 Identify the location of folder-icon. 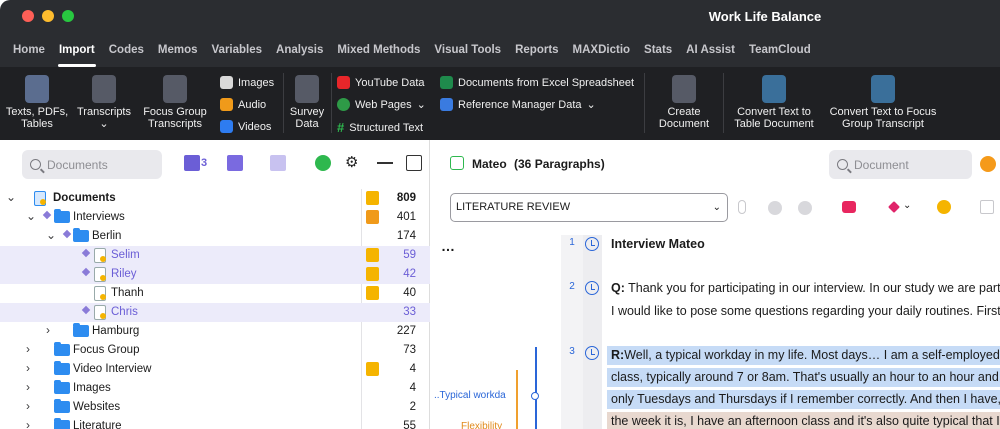
(62, 216).